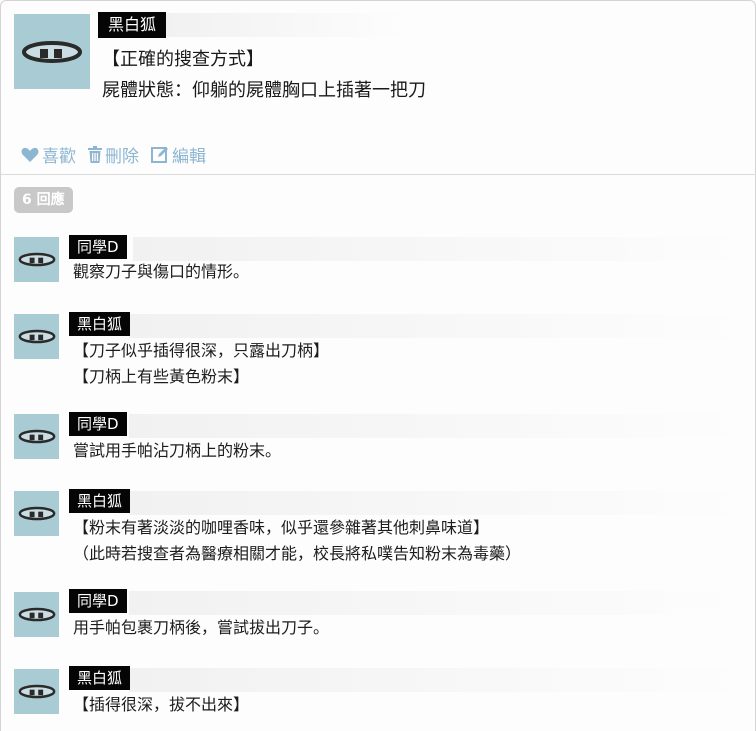 Image resolution: width=756 pixels, height=731 pixels. I want to click on divider, so click(378, 174).